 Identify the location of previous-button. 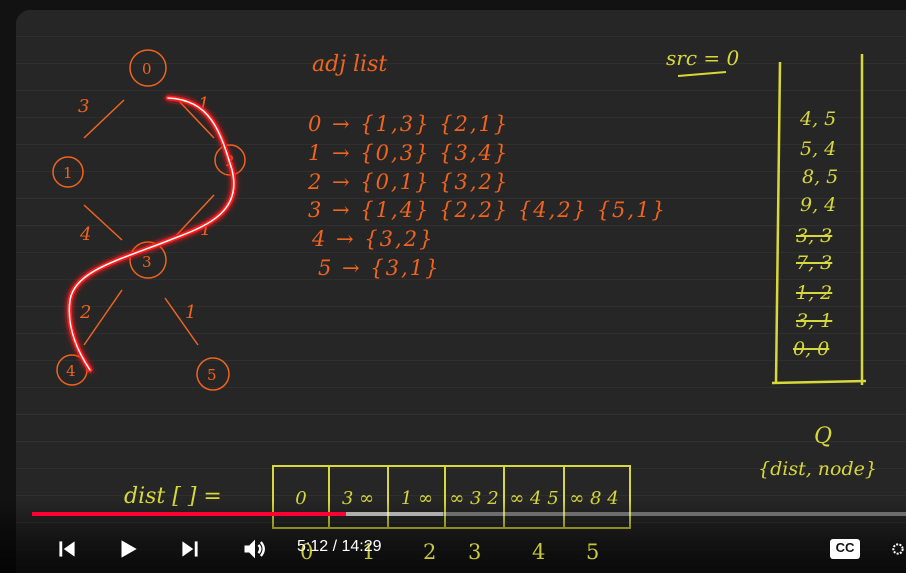
(67, 549).